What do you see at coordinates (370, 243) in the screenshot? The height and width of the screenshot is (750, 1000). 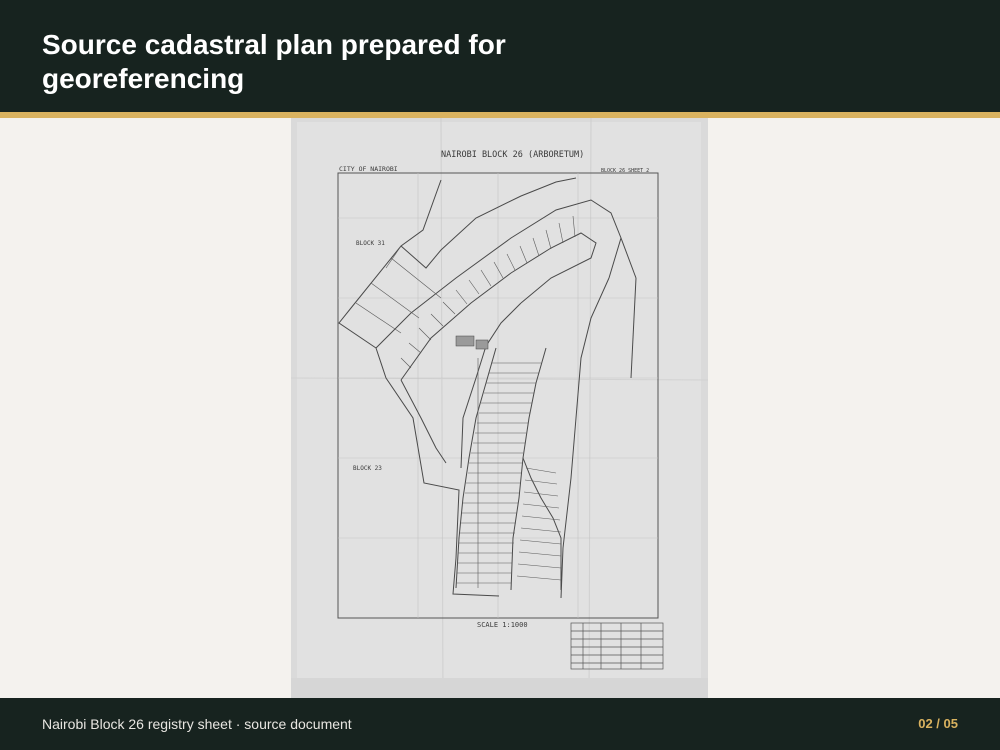 I see `plan-block-upper: BLOCK 31` at bounding box center [370, 243].